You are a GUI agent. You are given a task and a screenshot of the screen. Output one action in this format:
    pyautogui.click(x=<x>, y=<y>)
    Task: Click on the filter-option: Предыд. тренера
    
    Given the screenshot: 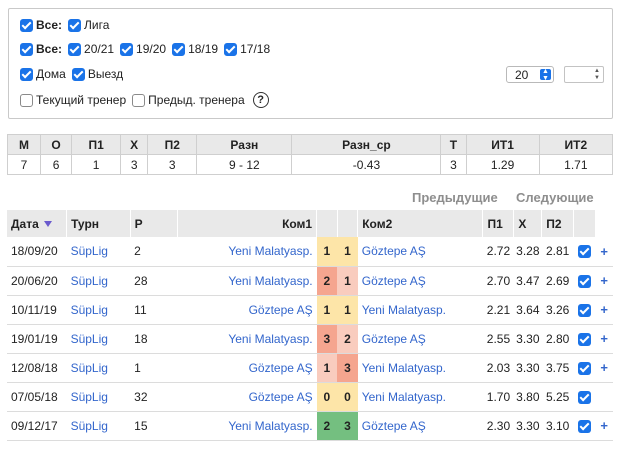 What is the action you would take?
    pyautogui.click(x=188, y=100)
    